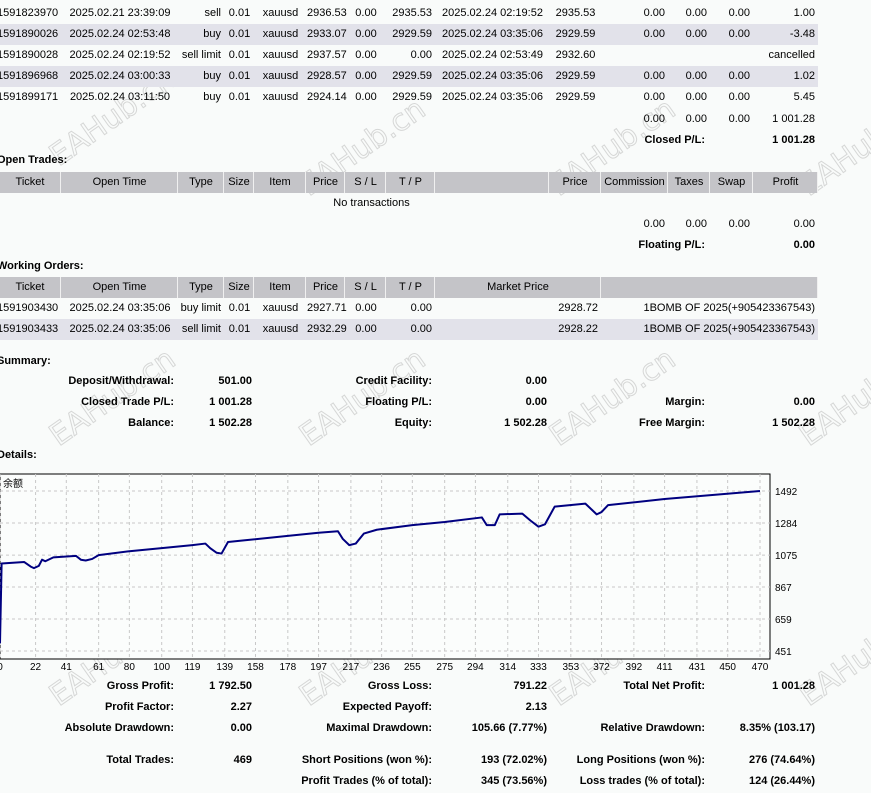  I want to click on summary-label: Free Margin:, so click(671, 423).